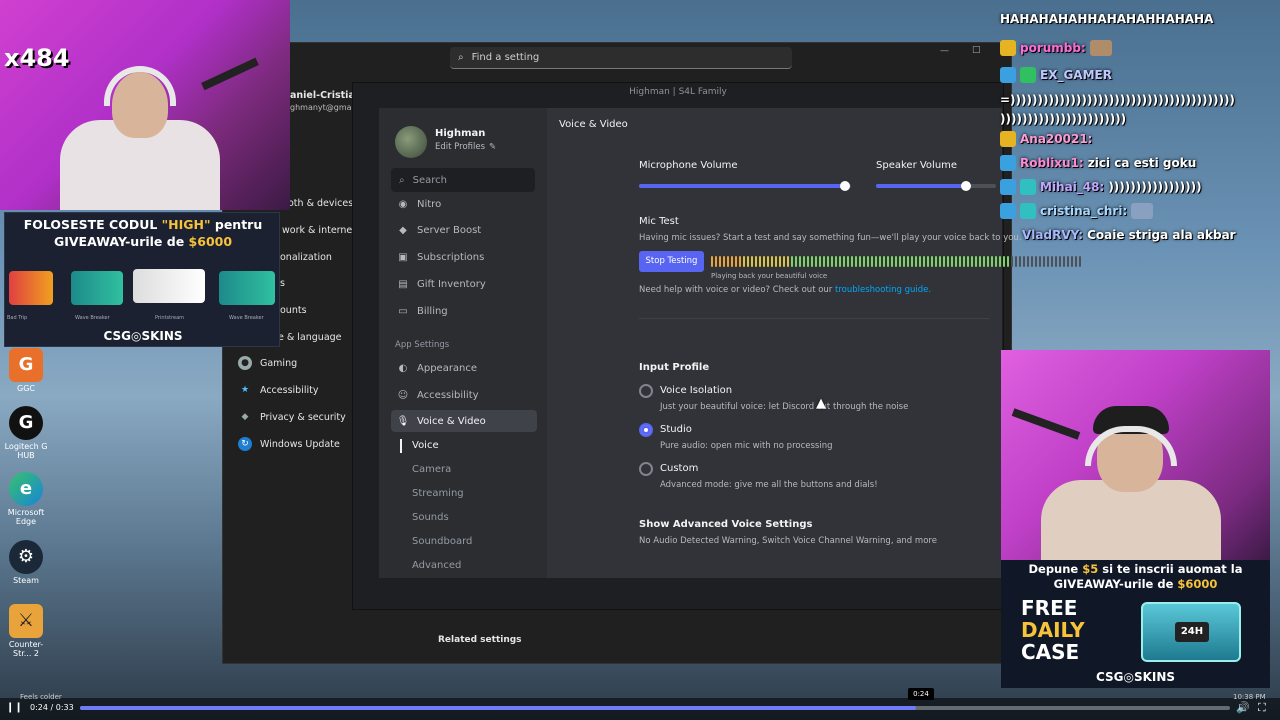 The image size is (1280, 720). Describe the element at coordinates (26, 580) in the screenshot. I see `desktop-icon-label: Steam` at that location.